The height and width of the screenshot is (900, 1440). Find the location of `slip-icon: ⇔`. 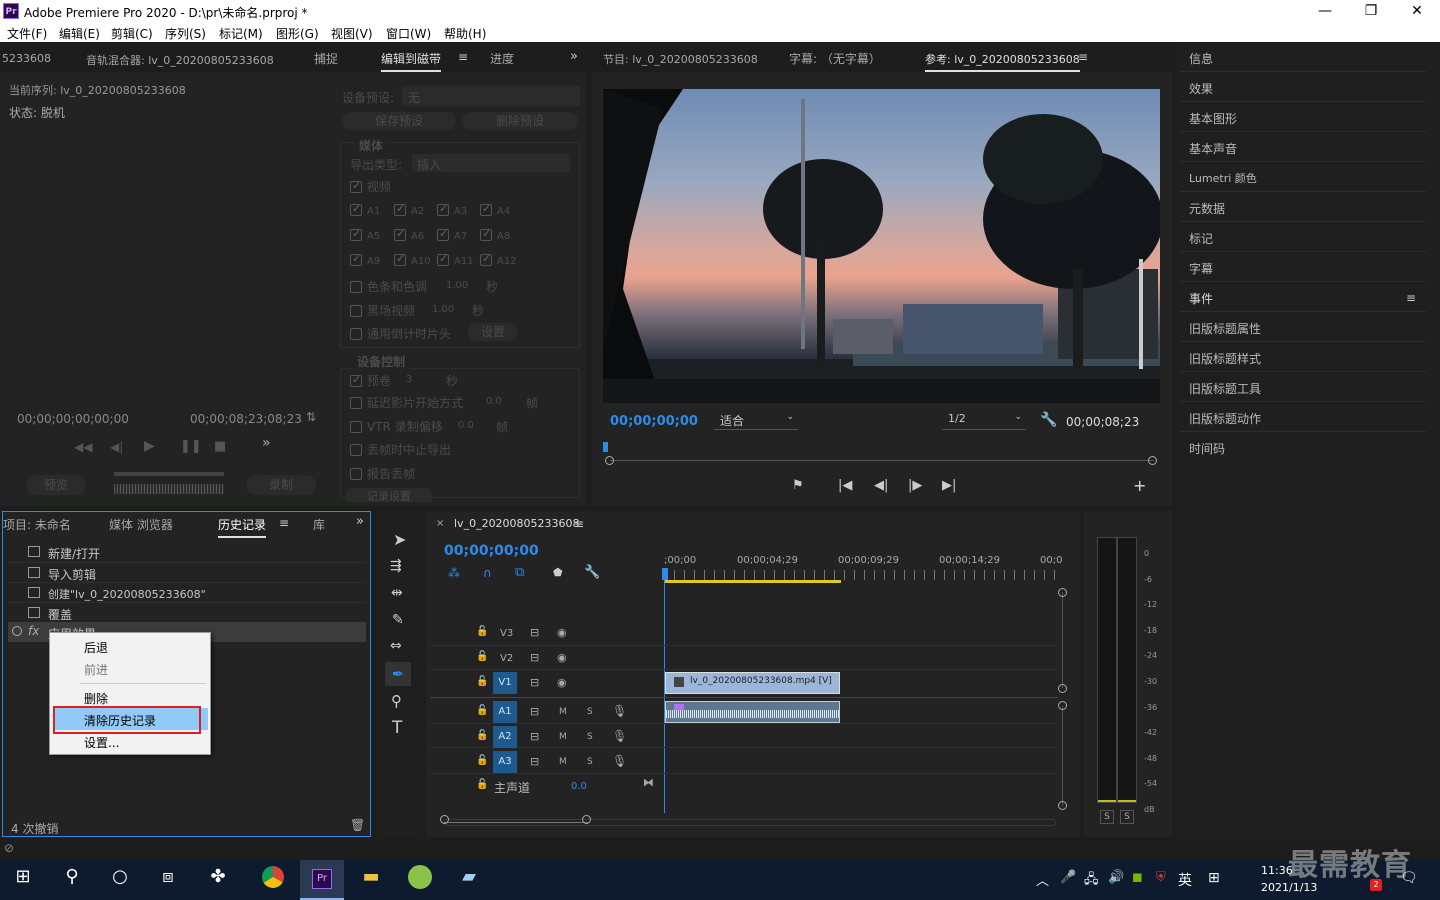

slip-icon: ⇔ is located at coordinates (396, 646).